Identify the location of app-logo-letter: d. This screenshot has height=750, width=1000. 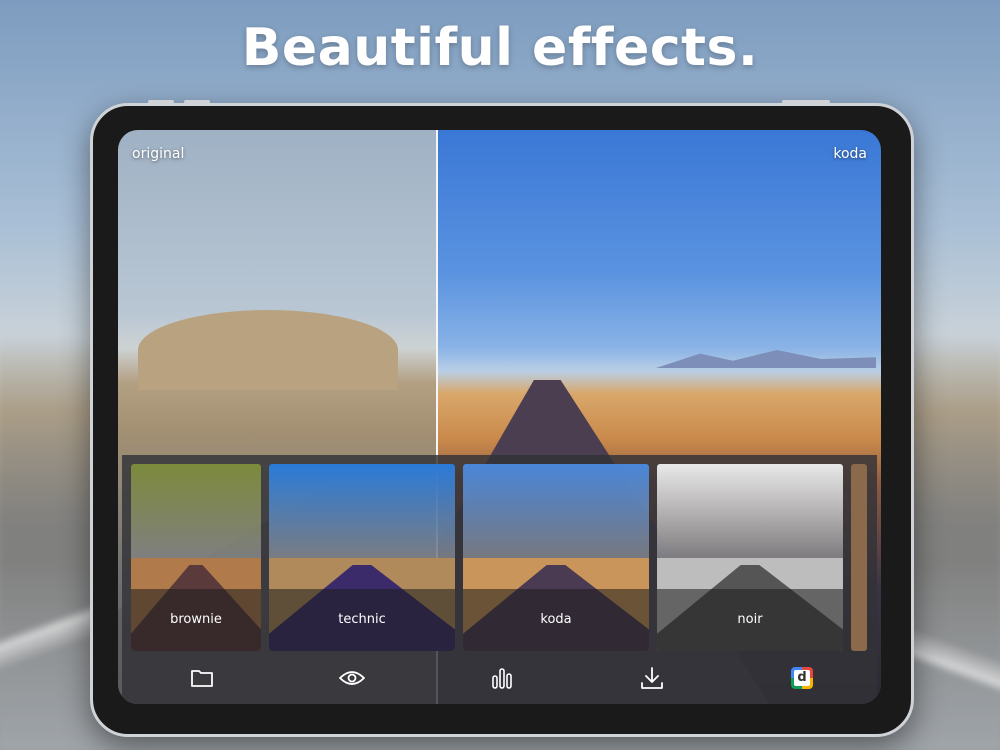
(802, 678).